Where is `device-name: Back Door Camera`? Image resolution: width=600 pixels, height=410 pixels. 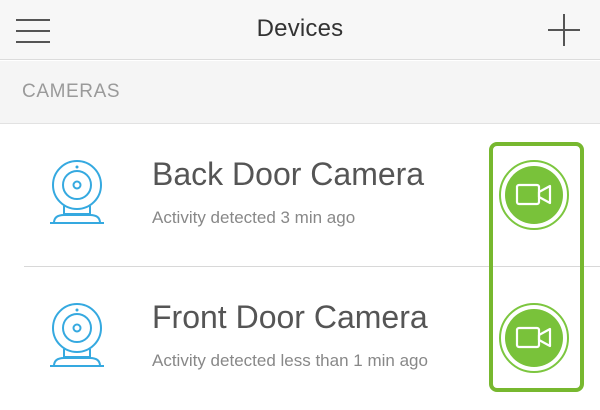 device-name: Back Door Camera is located at coordinates (288, 174).